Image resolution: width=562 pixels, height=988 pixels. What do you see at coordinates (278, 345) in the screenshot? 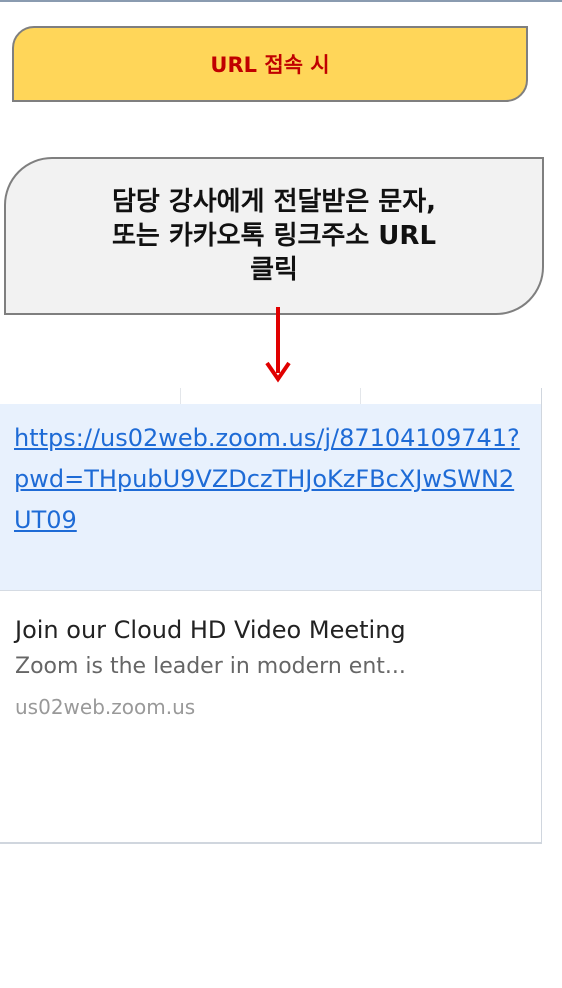
I see `arrow-down-icon` at bounding box center [278, 345].